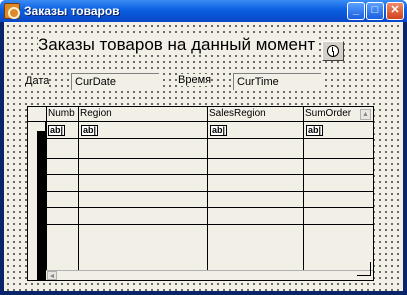  What do you see at coordinates (195, 80) in the screenshot?
I see `time-label: Время` at bounding box center [195, 80].